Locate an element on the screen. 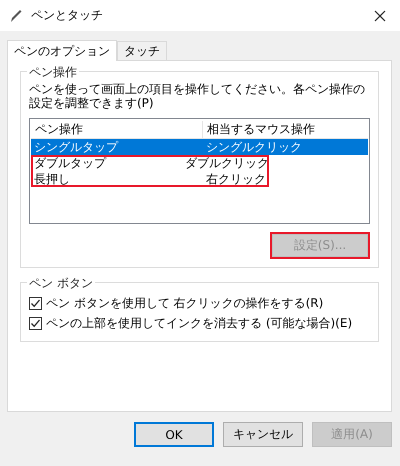  group-title: ペン ボタン is located at coordinates (61, 283).